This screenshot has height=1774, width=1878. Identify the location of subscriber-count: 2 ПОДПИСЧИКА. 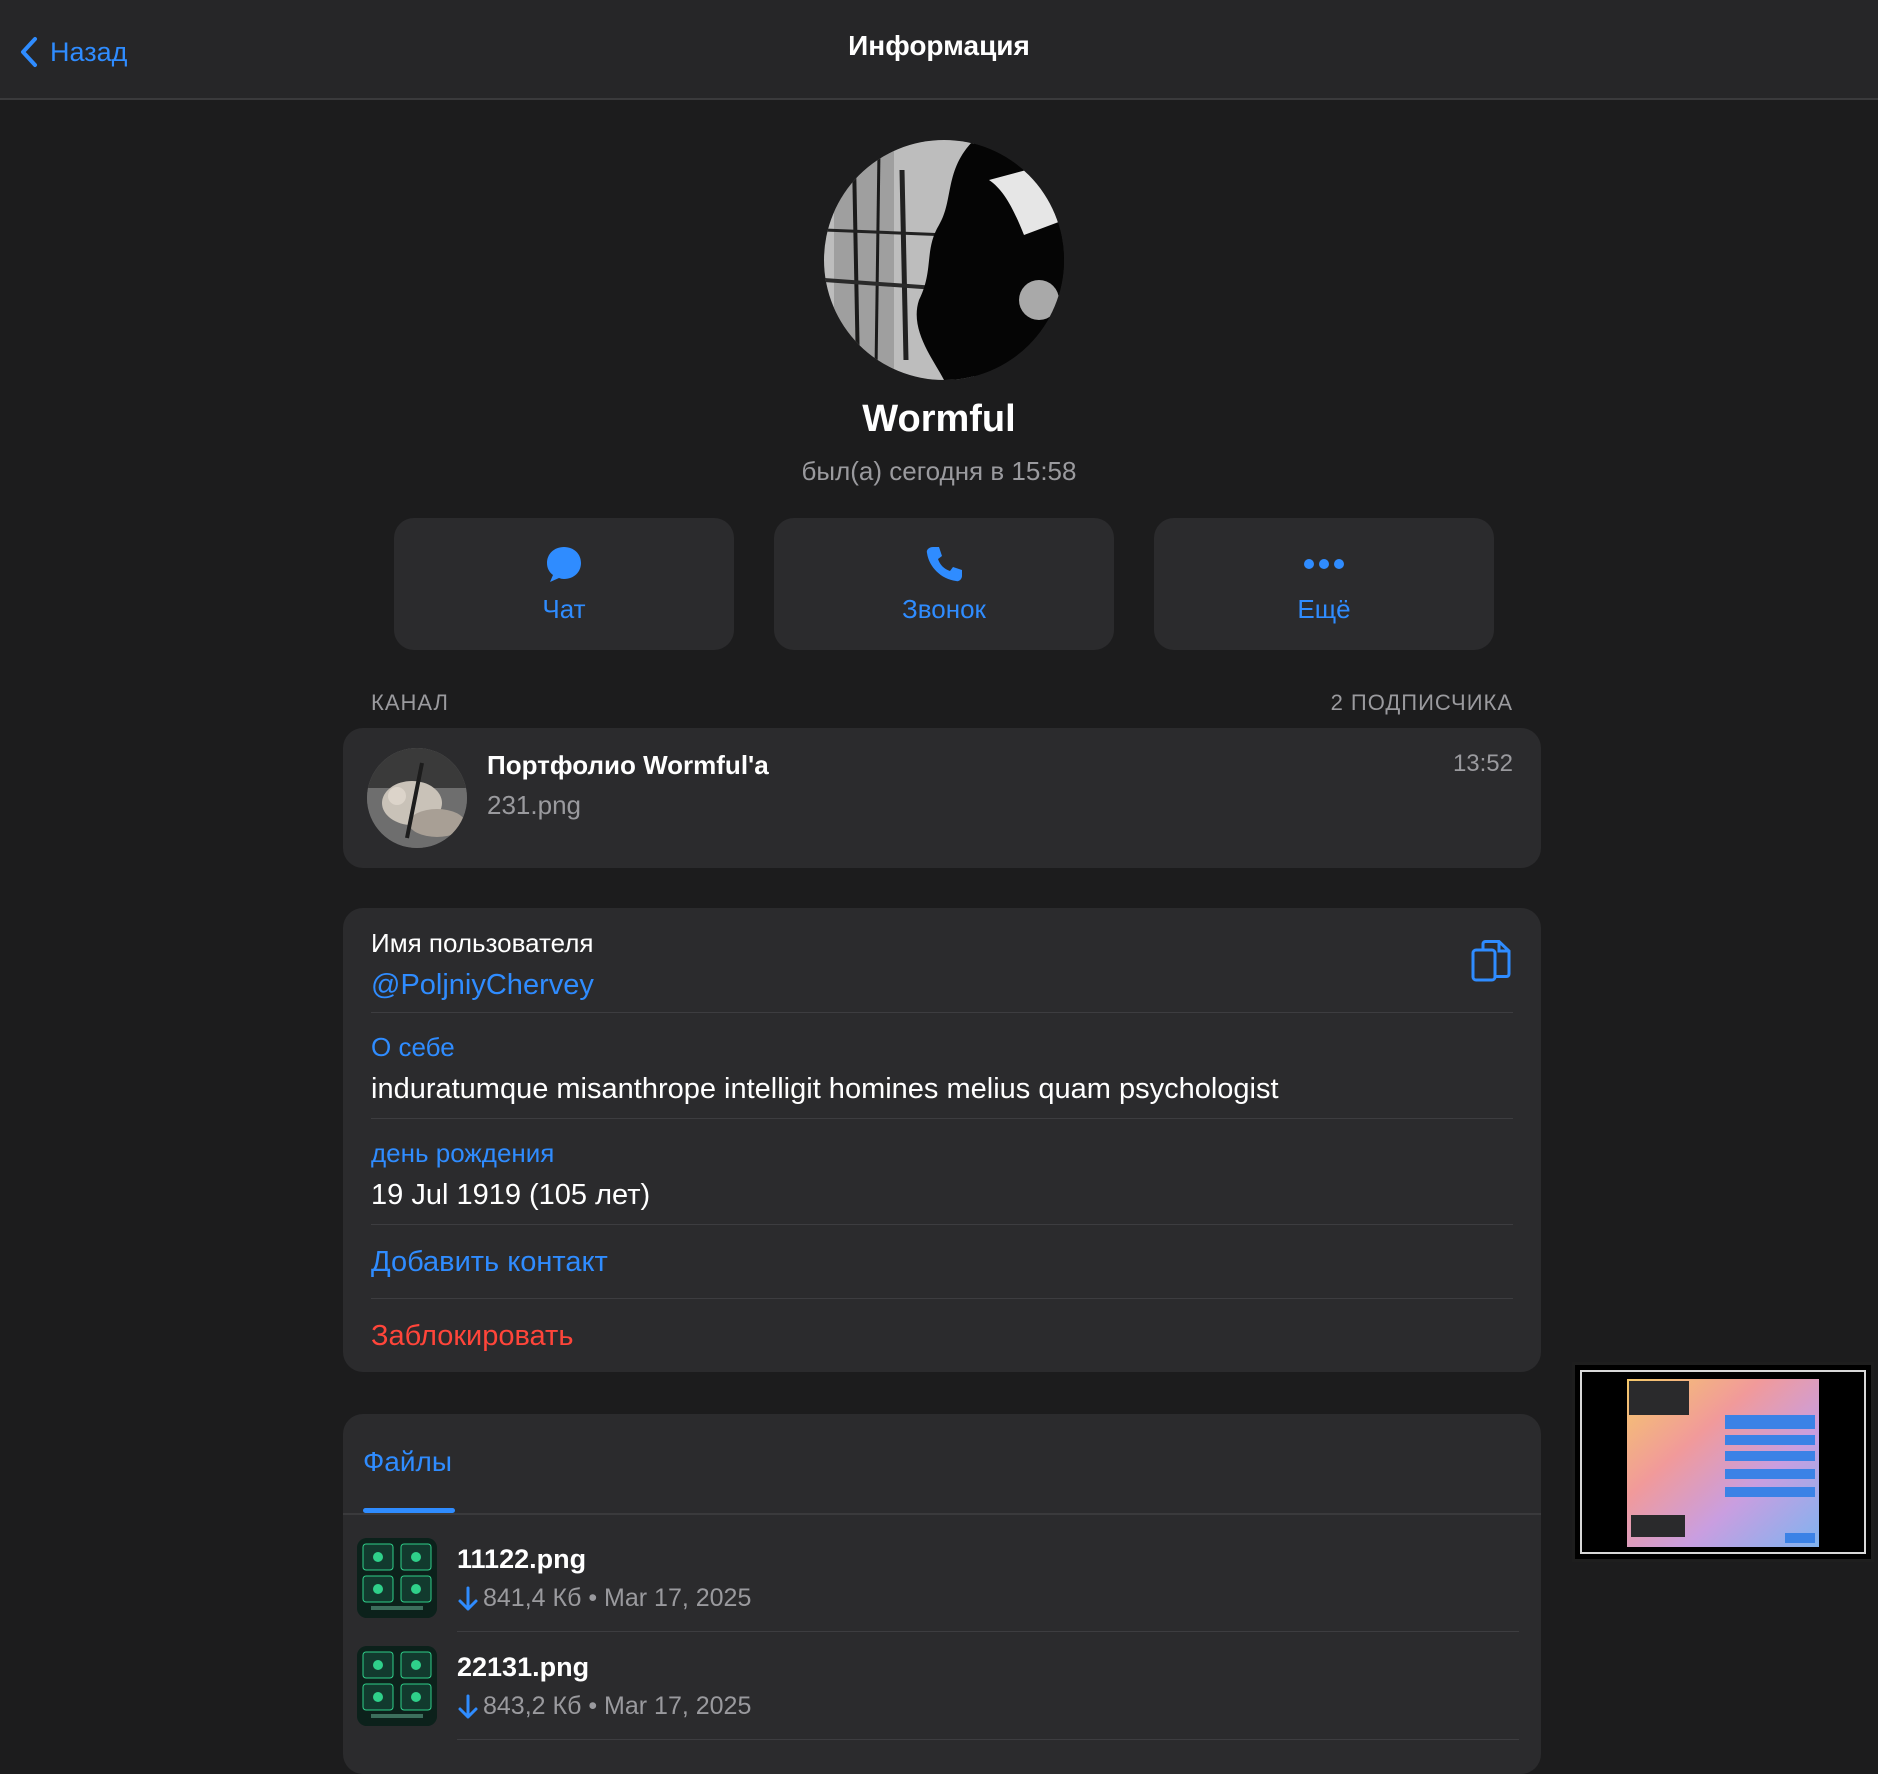
(1421, 702).